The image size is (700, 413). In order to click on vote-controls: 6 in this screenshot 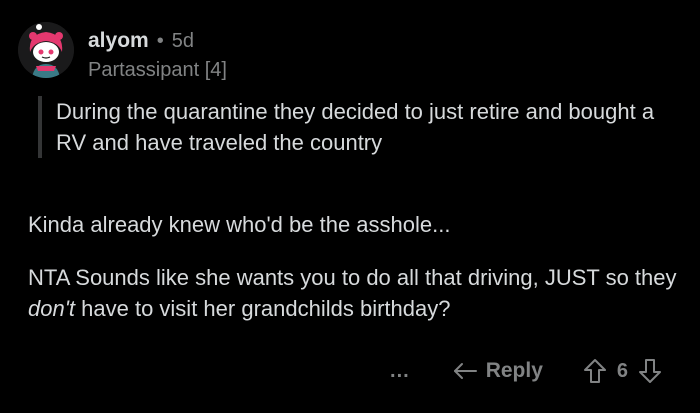, I will do `click(622, 371)`.